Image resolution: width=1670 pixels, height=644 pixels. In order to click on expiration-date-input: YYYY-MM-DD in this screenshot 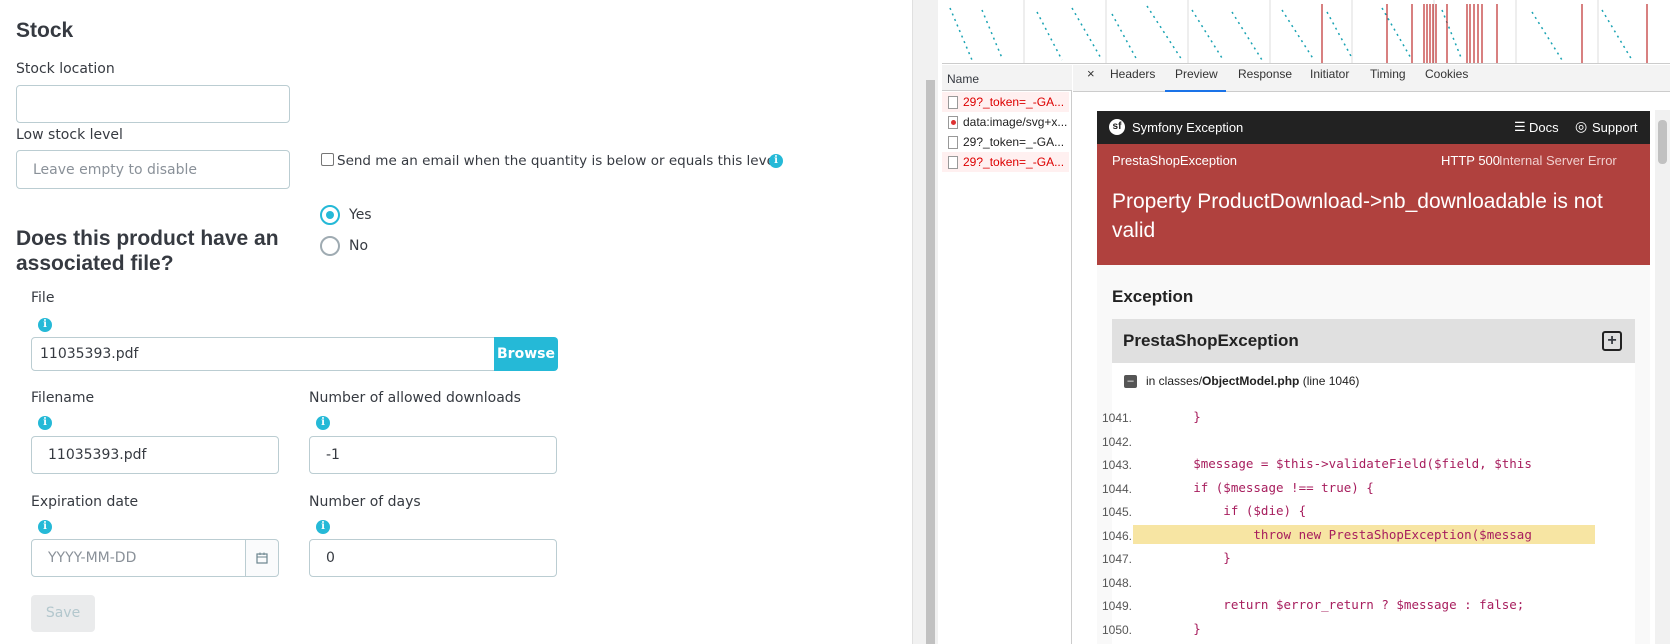, I will do `click(138, 558)`.